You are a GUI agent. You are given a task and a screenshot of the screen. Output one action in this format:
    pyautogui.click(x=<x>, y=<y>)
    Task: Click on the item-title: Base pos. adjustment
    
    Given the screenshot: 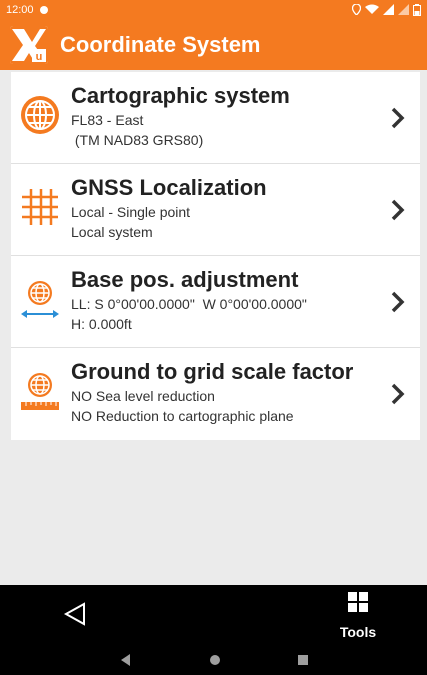 What is the action you would take?
    pyautogui.click(x=185, y=279)
    